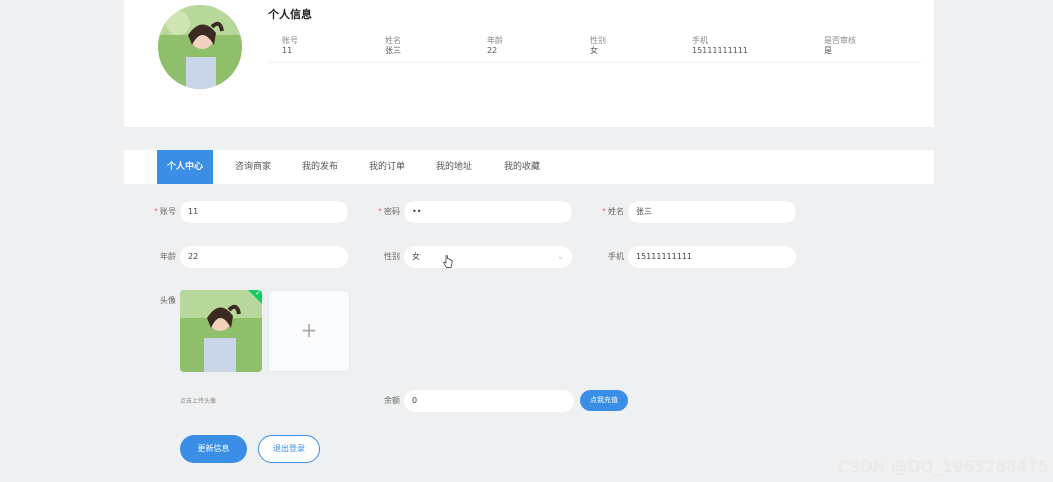  What do you see at coordinates (221, 331) in the screenshot?
I see `uploaded-avatar-thumb: ✓` at bounding box center [221, 331].